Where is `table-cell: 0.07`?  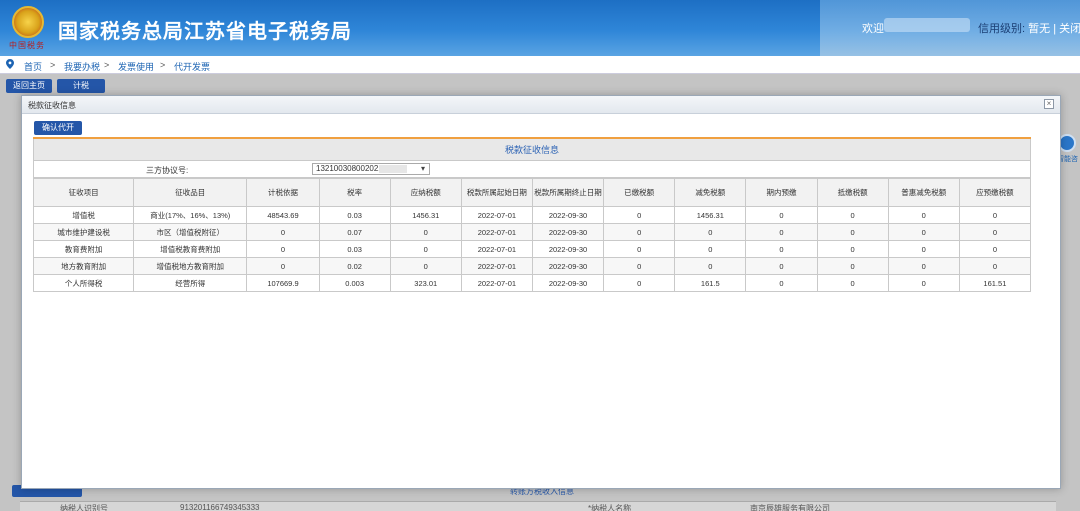
table-cell: 0.07 is located at coordinates (354, 232).